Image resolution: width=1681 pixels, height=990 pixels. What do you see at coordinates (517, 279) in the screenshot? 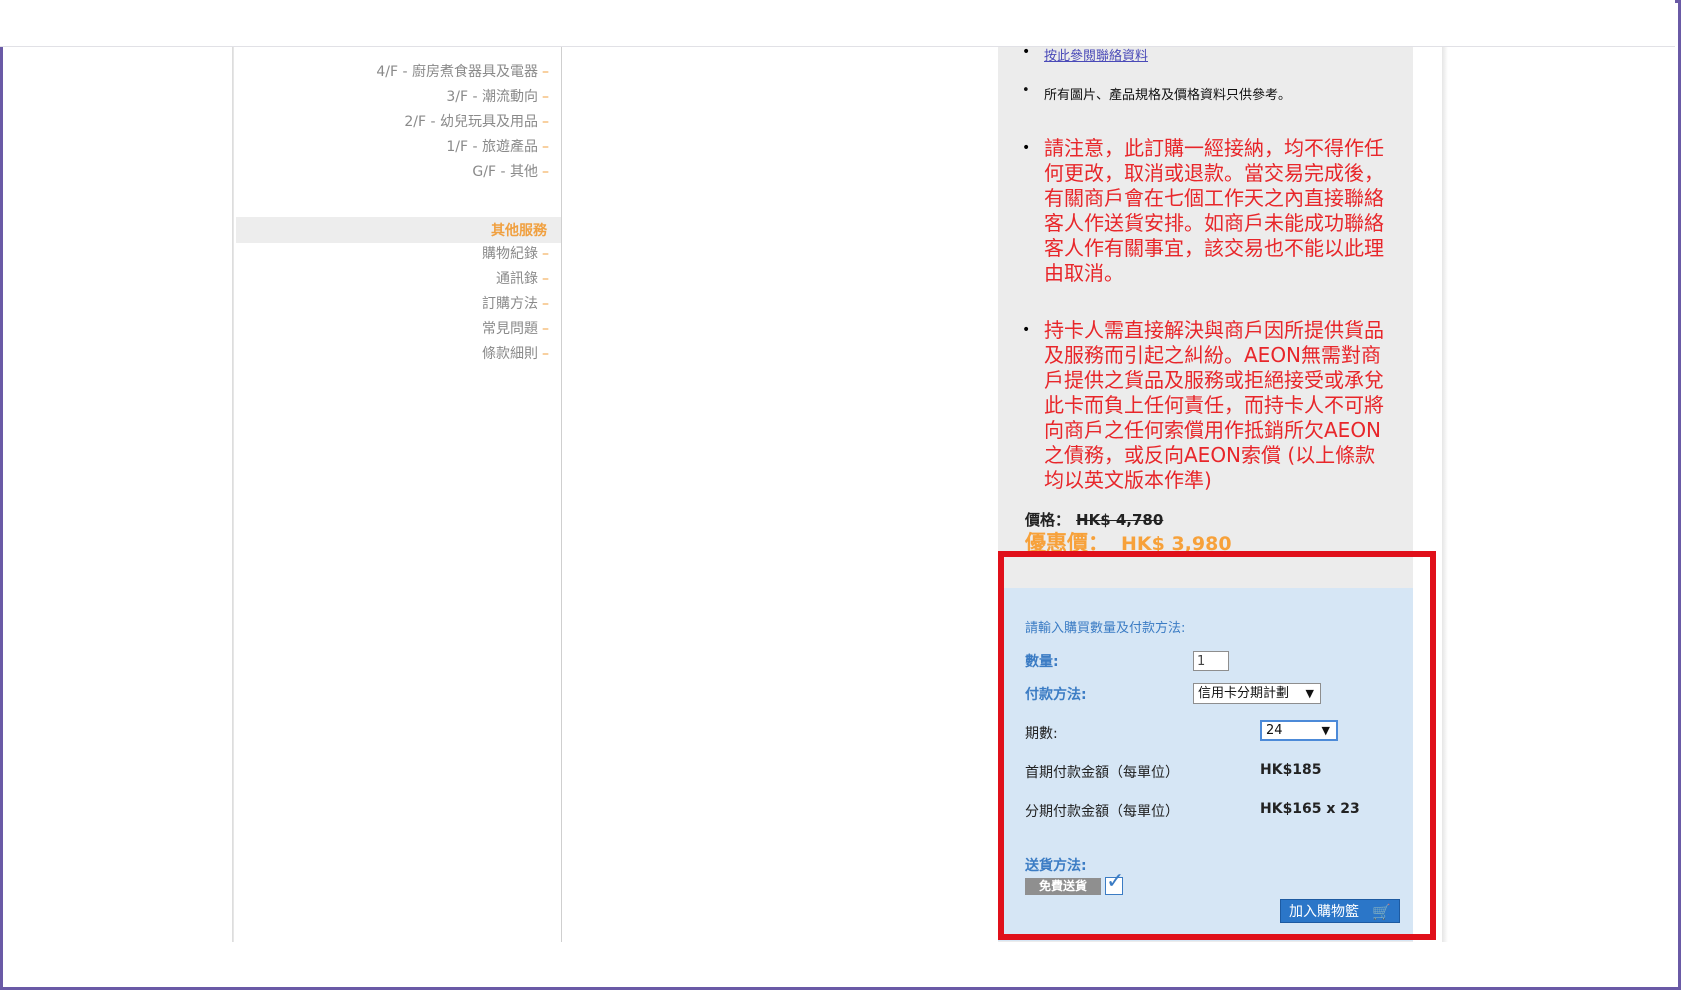
I see `sidebar-item-label: 通訊錄` at bounding box center [517, 279].